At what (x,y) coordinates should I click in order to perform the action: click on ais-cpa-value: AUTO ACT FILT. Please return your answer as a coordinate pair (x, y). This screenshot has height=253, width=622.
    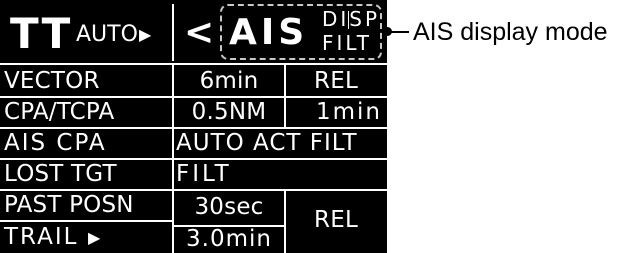
    Looking at the image, I should click on (267, 143).